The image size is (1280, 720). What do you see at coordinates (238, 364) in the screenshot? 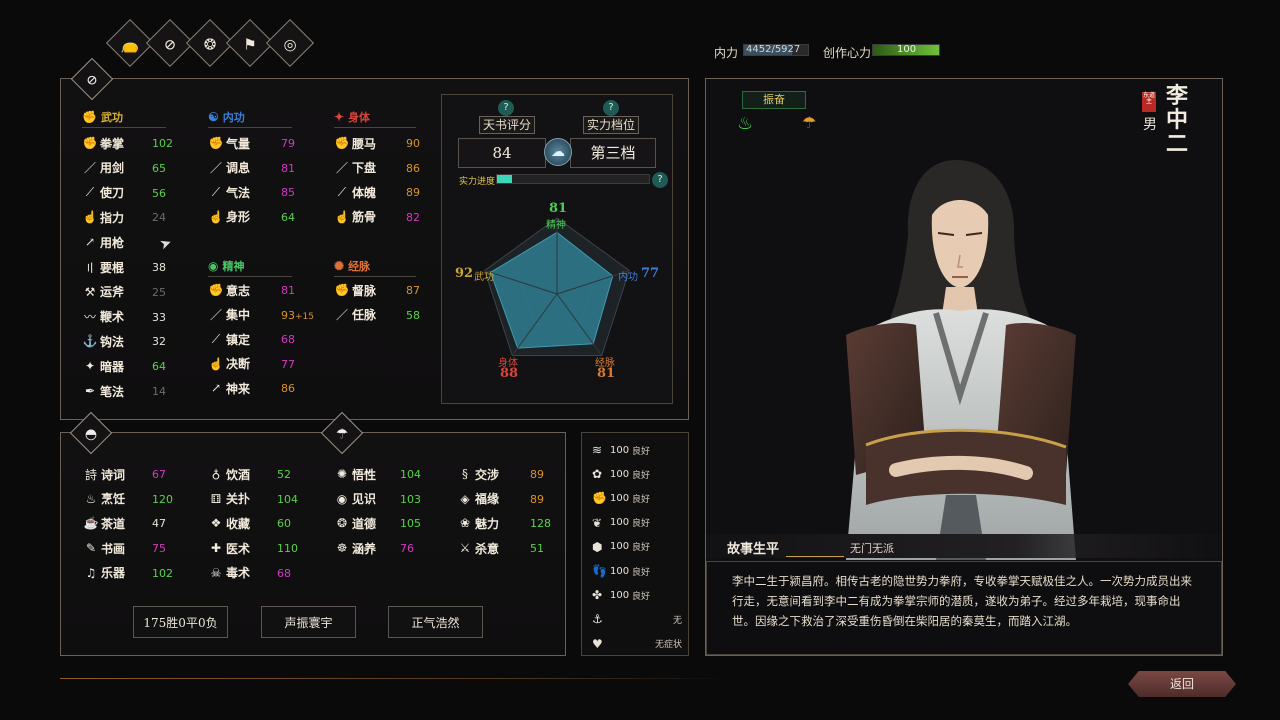
I see `skill-name: 决断` at bounding box center [238, 364].